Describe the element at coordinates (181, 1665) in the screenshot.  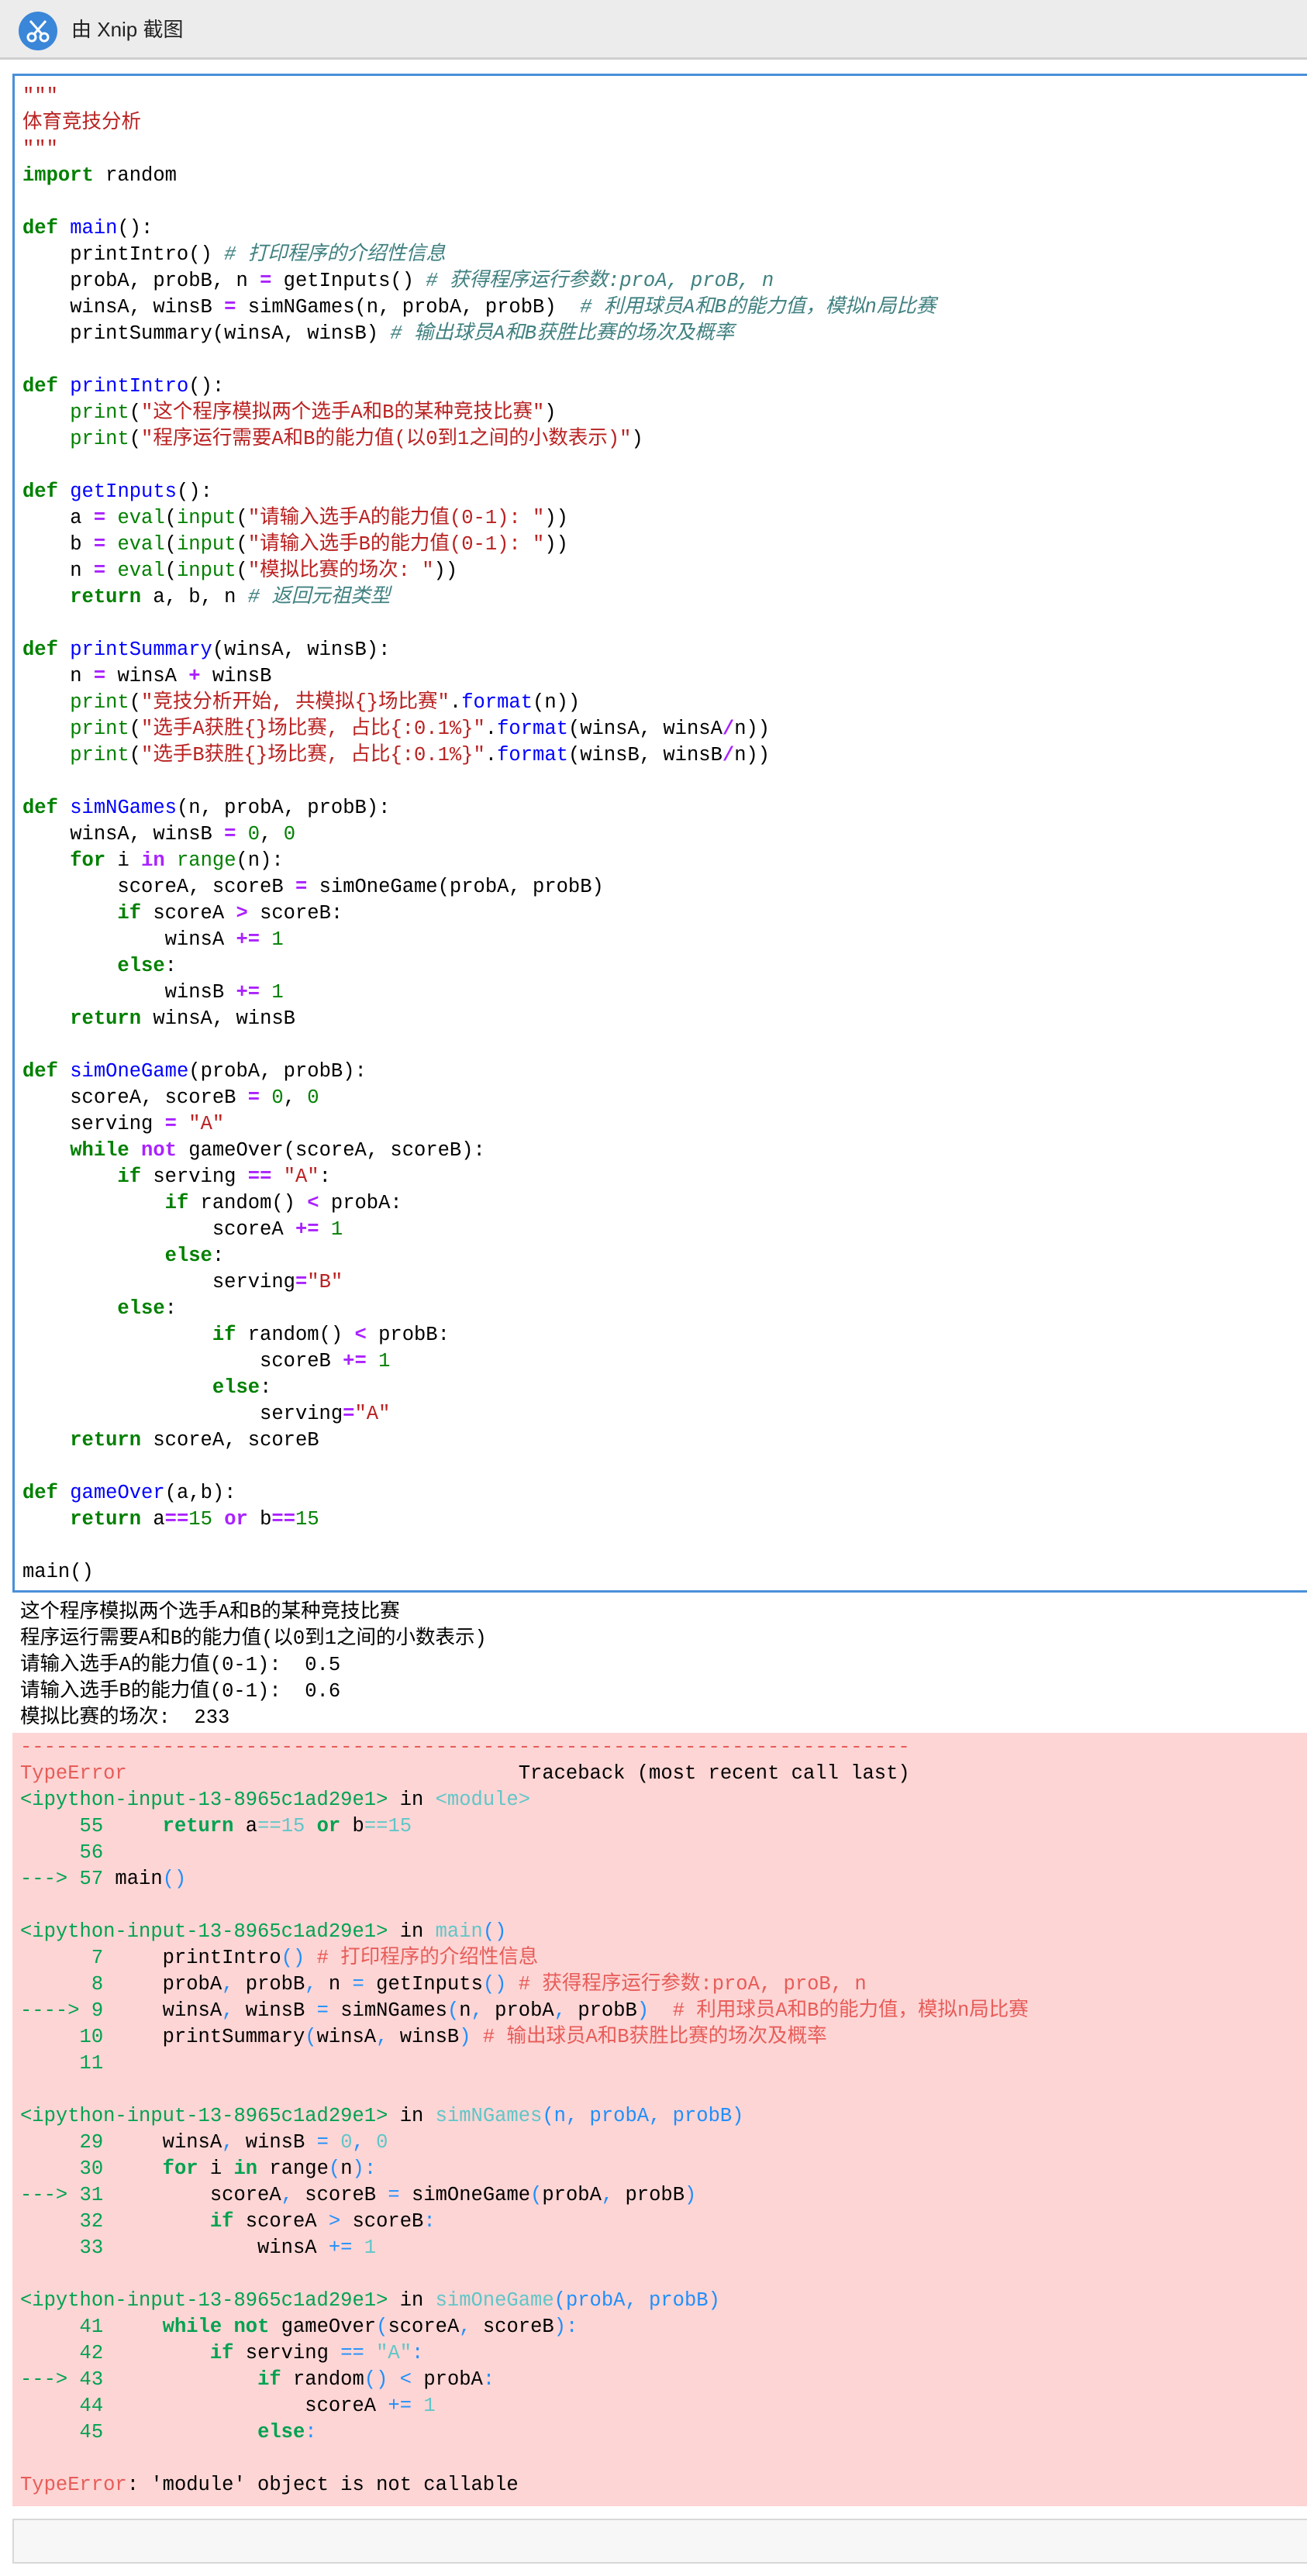
I see `output-line: 请输入选手A的能力值(0-1): 0.5` at that location.